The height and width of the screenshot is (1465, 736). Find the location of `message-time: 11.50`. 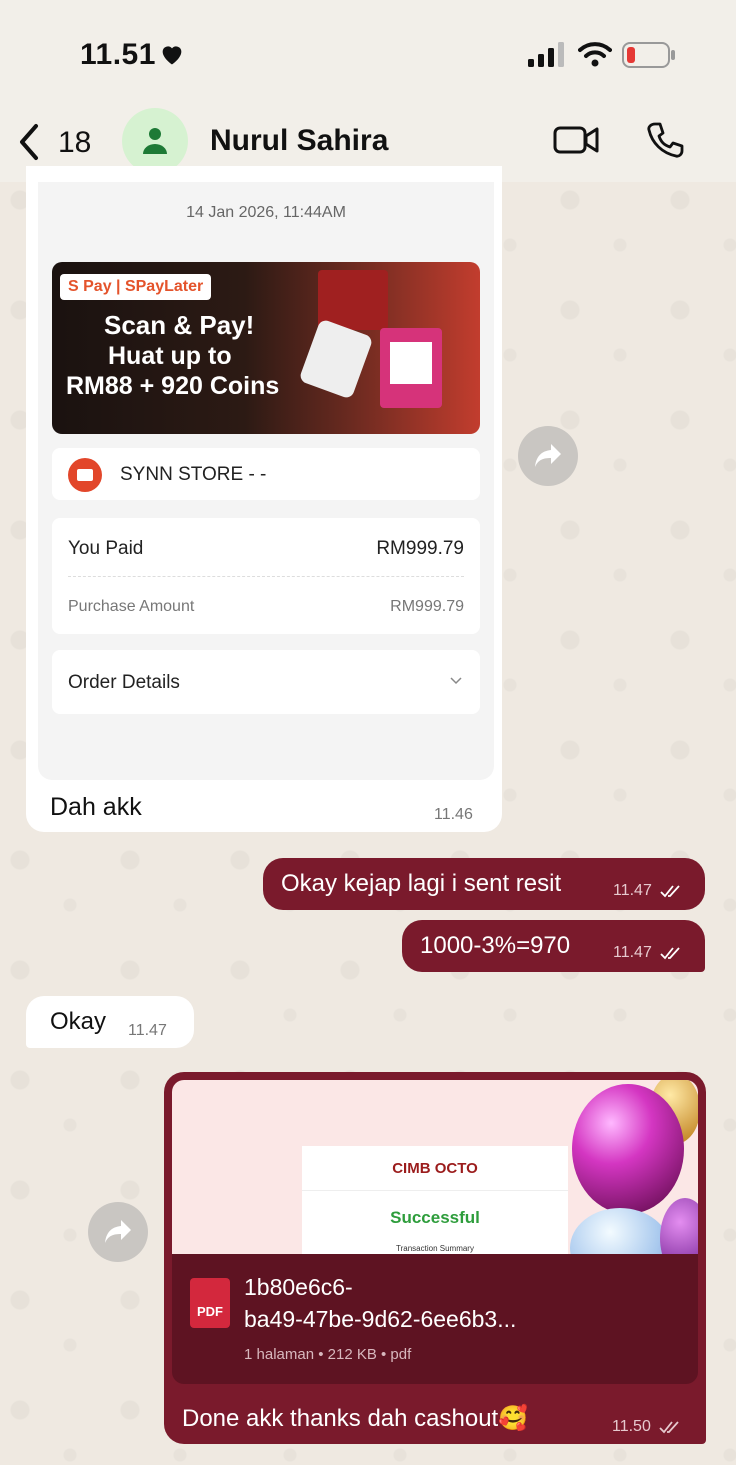

message-time: 11.50 is located at coordinates (646, 1427).